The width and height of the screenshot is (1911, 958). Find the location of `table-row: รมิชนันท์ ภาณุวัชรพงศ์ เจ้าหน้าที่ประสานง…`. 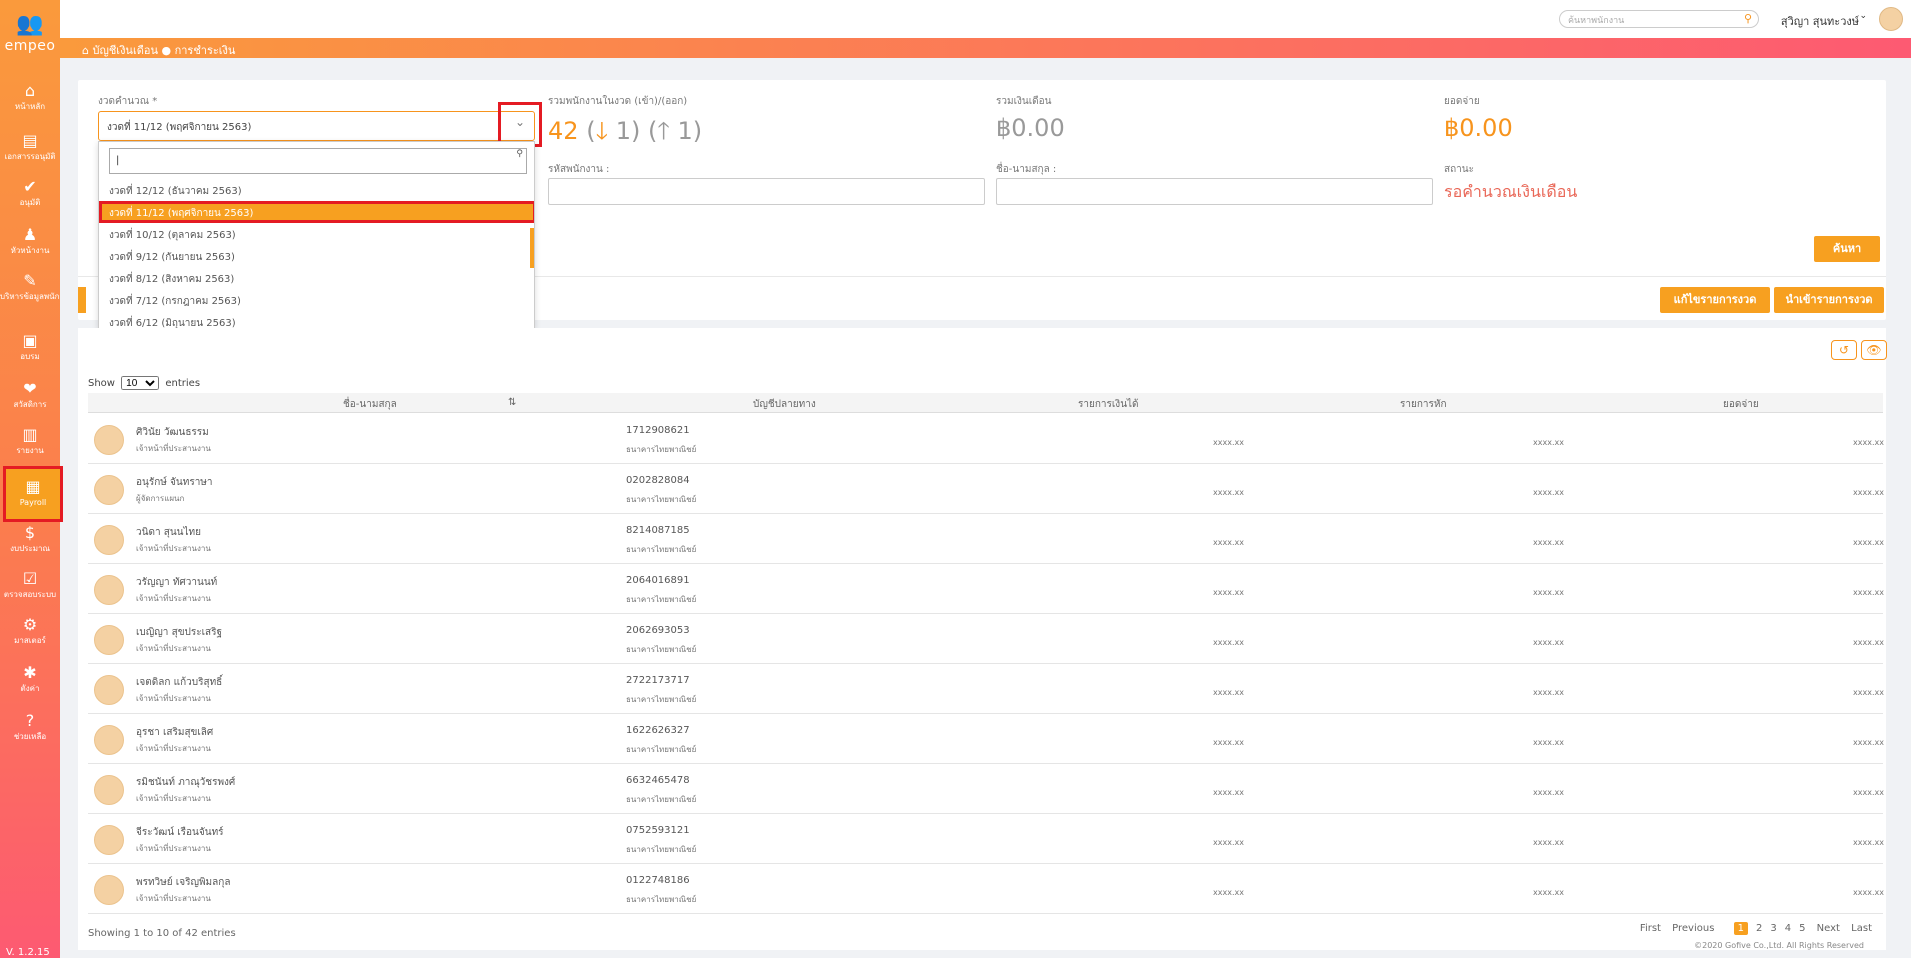

table-row: รมิชนันท์ ภาณุวัชรพงศ์ เจ้าหน้าที่ประสานง… is located at coordinates (986, 789).